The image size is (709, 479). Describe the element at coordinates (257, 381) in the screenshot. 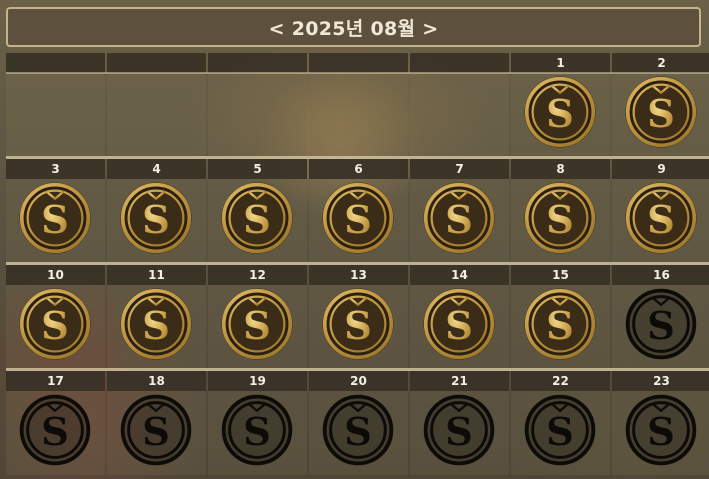

I see `day-number: 19` at that location.